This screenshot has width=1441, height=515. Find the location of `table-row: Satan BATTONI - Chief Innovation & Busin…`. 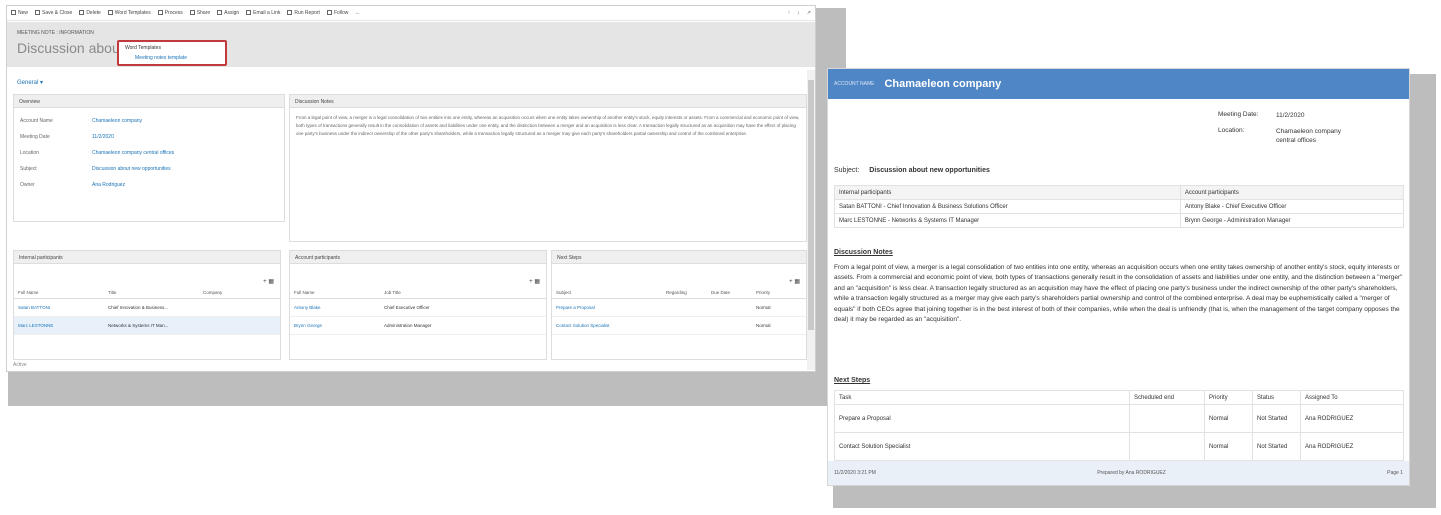

table-row: Satan BATTONI - Chief Innovation & Busin… is located at coordinates (1119, 206).